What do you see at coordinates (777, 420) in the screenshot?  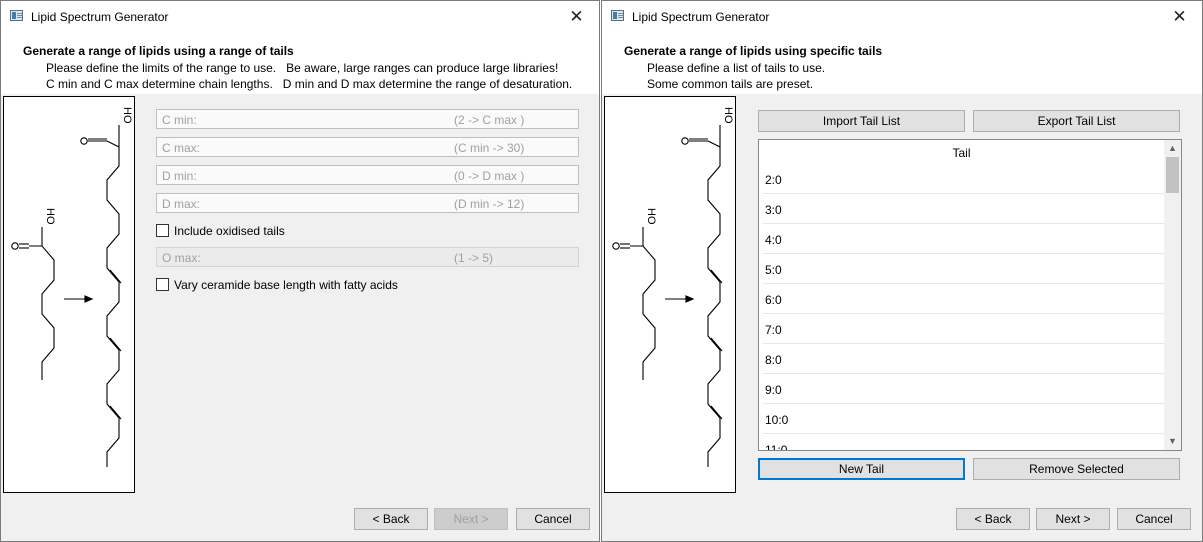 I see `tail-value: 10:0` at bounding box center [777, 420].